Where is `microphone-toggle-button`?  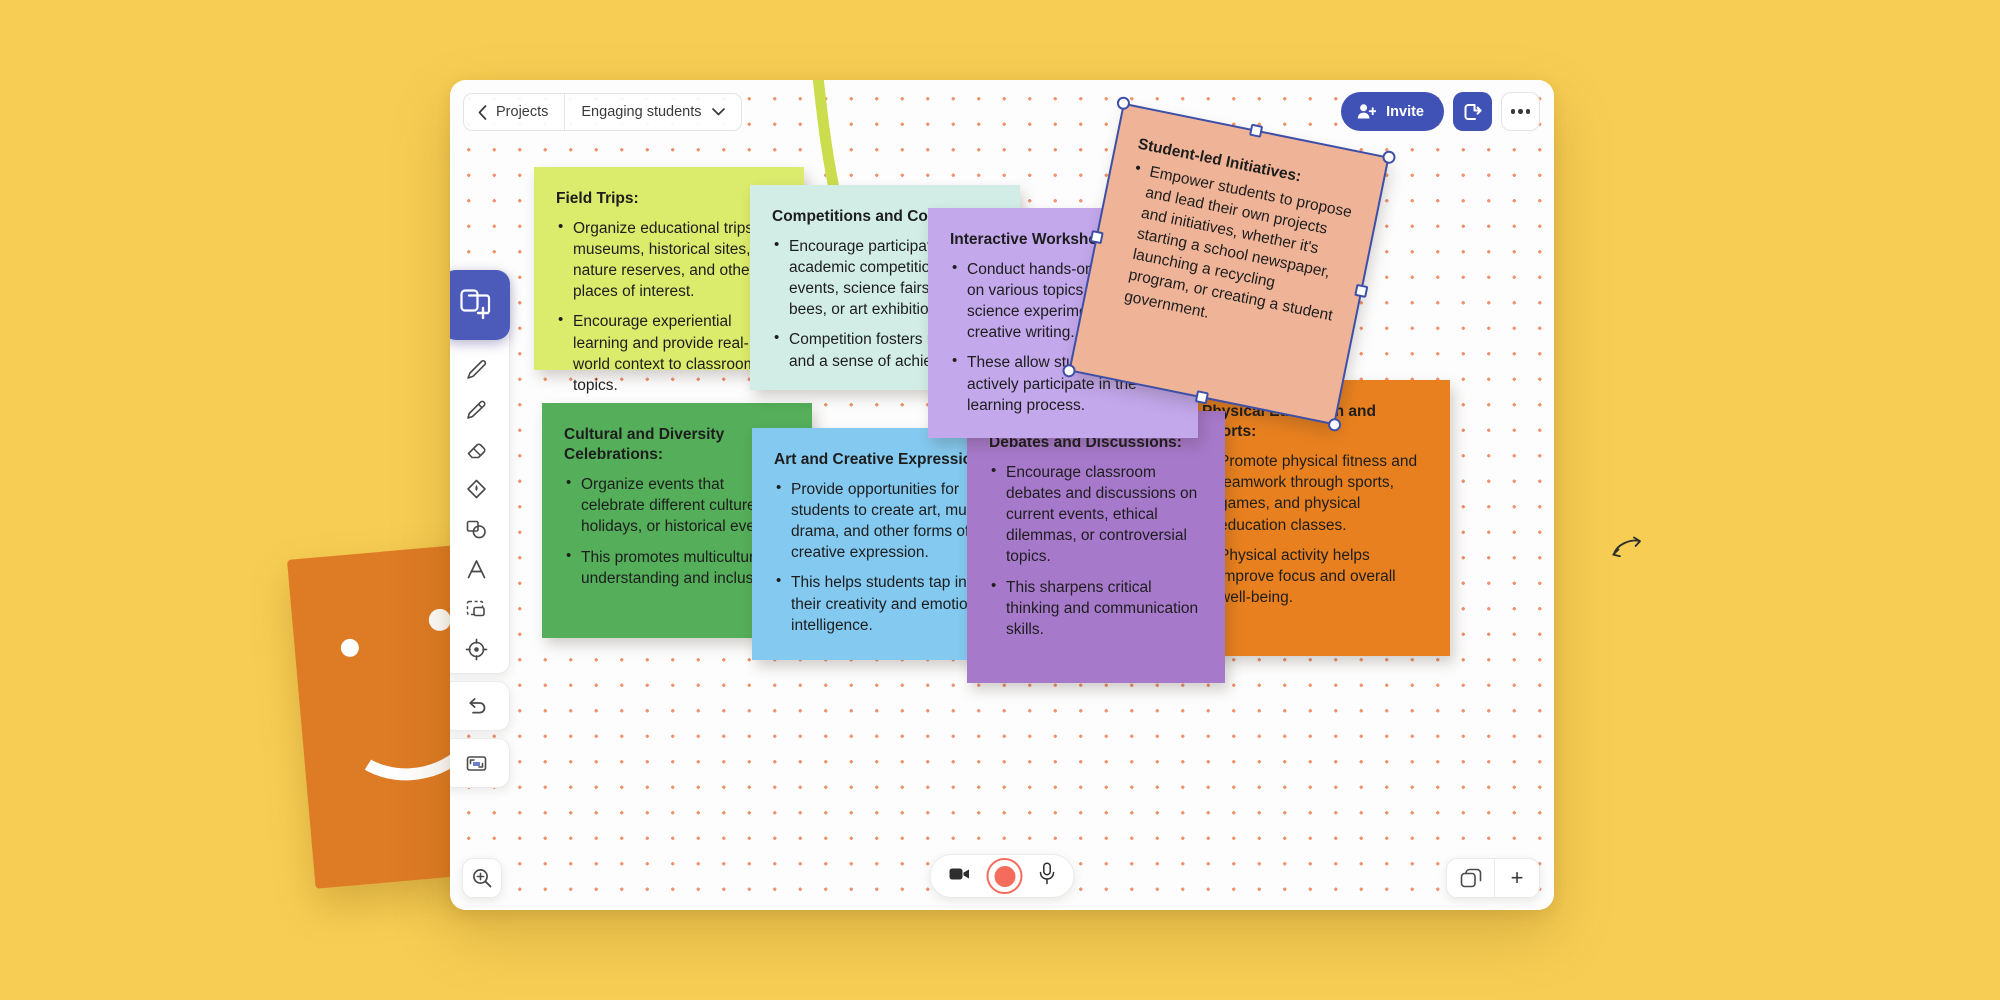 microphone-toggle-button is located at coordinates (1047, 876).